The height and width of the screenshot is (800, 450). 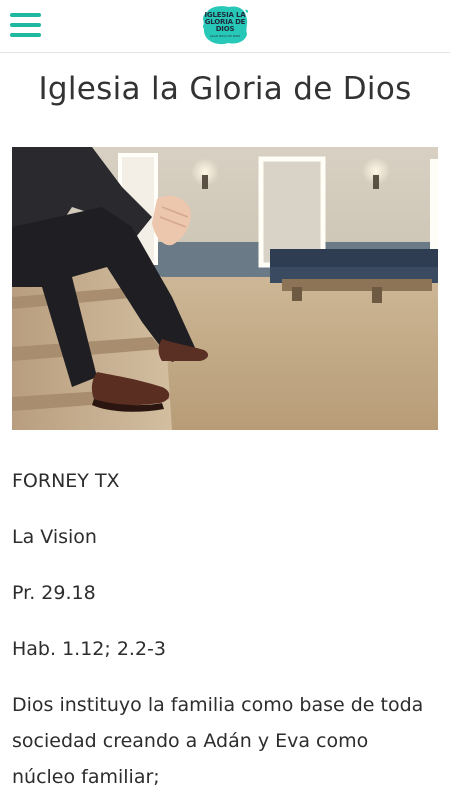 I want to click on vision-heading: La Vision, so click(x=54, y=537).